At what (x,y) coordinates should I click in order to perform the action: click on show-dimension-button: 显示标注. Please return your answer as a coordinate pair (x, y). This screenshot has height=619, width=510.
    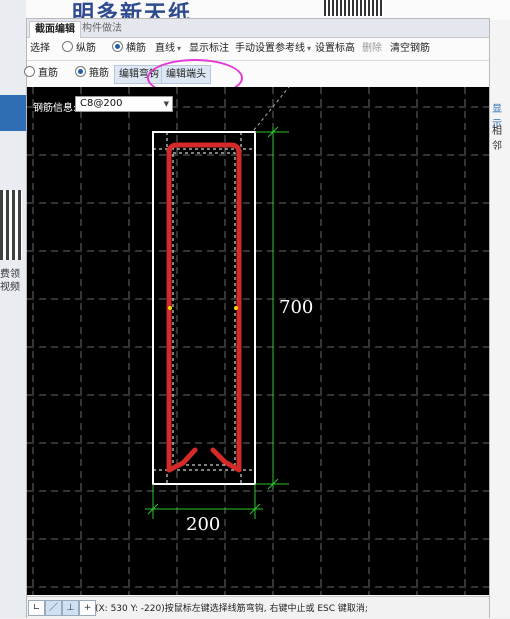
    Looking at the image, I should click on (209, 49).